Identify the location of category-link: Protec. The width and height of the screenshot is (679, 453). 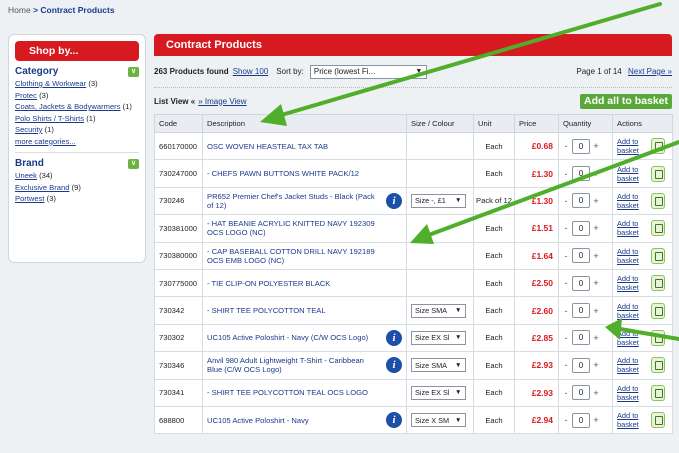
(26, 95).